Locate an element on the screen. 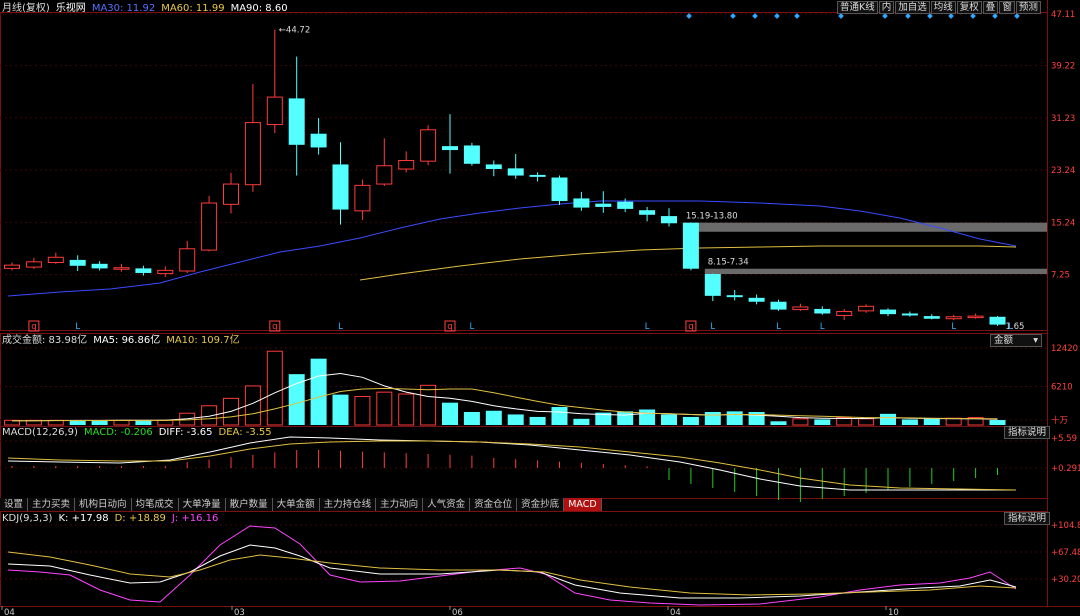  time-axis-label: 04 is located at coordinates (675, 612).